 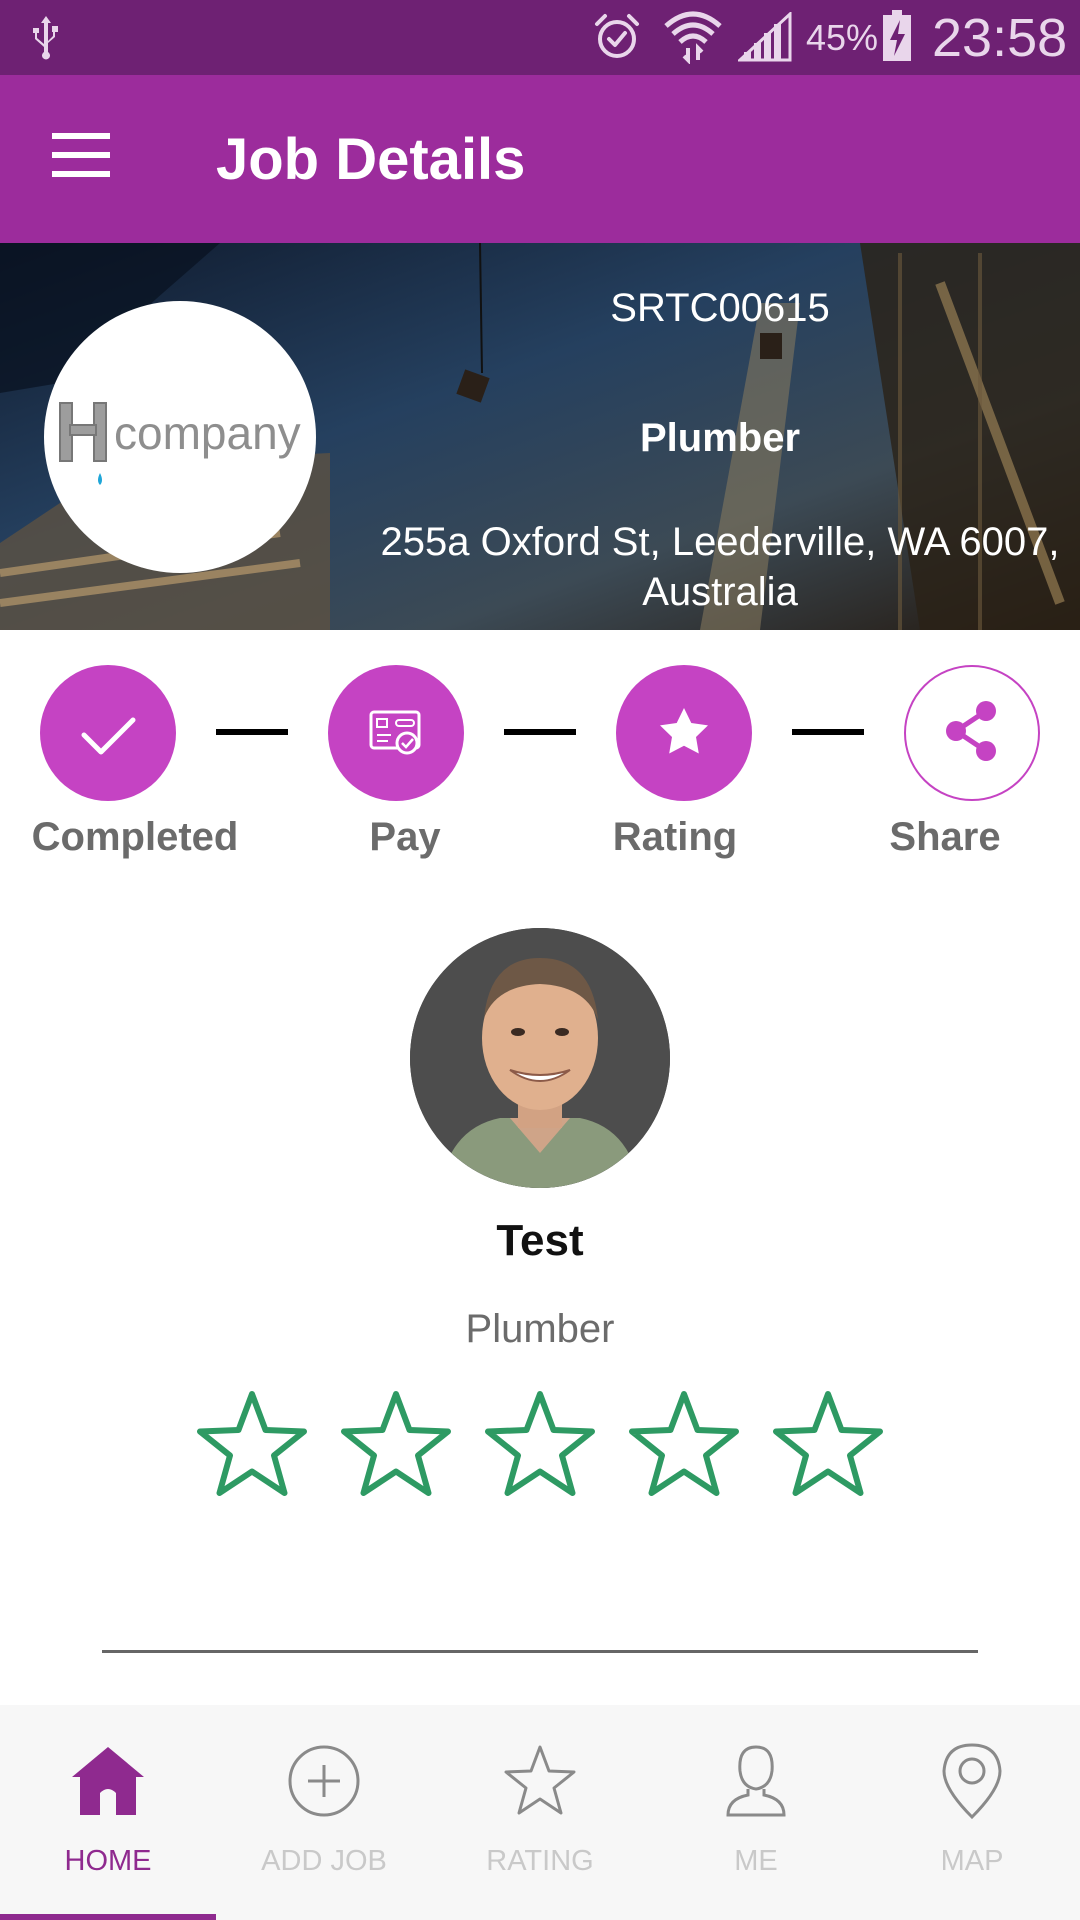 I want to click on card-payment-icon, so click(x=395, y=732).